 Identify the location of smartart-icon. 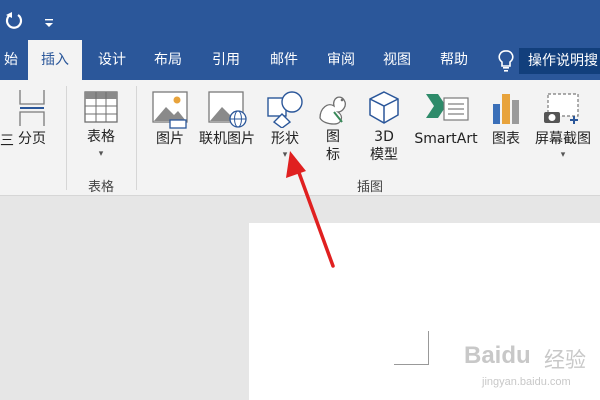
(447, 107).